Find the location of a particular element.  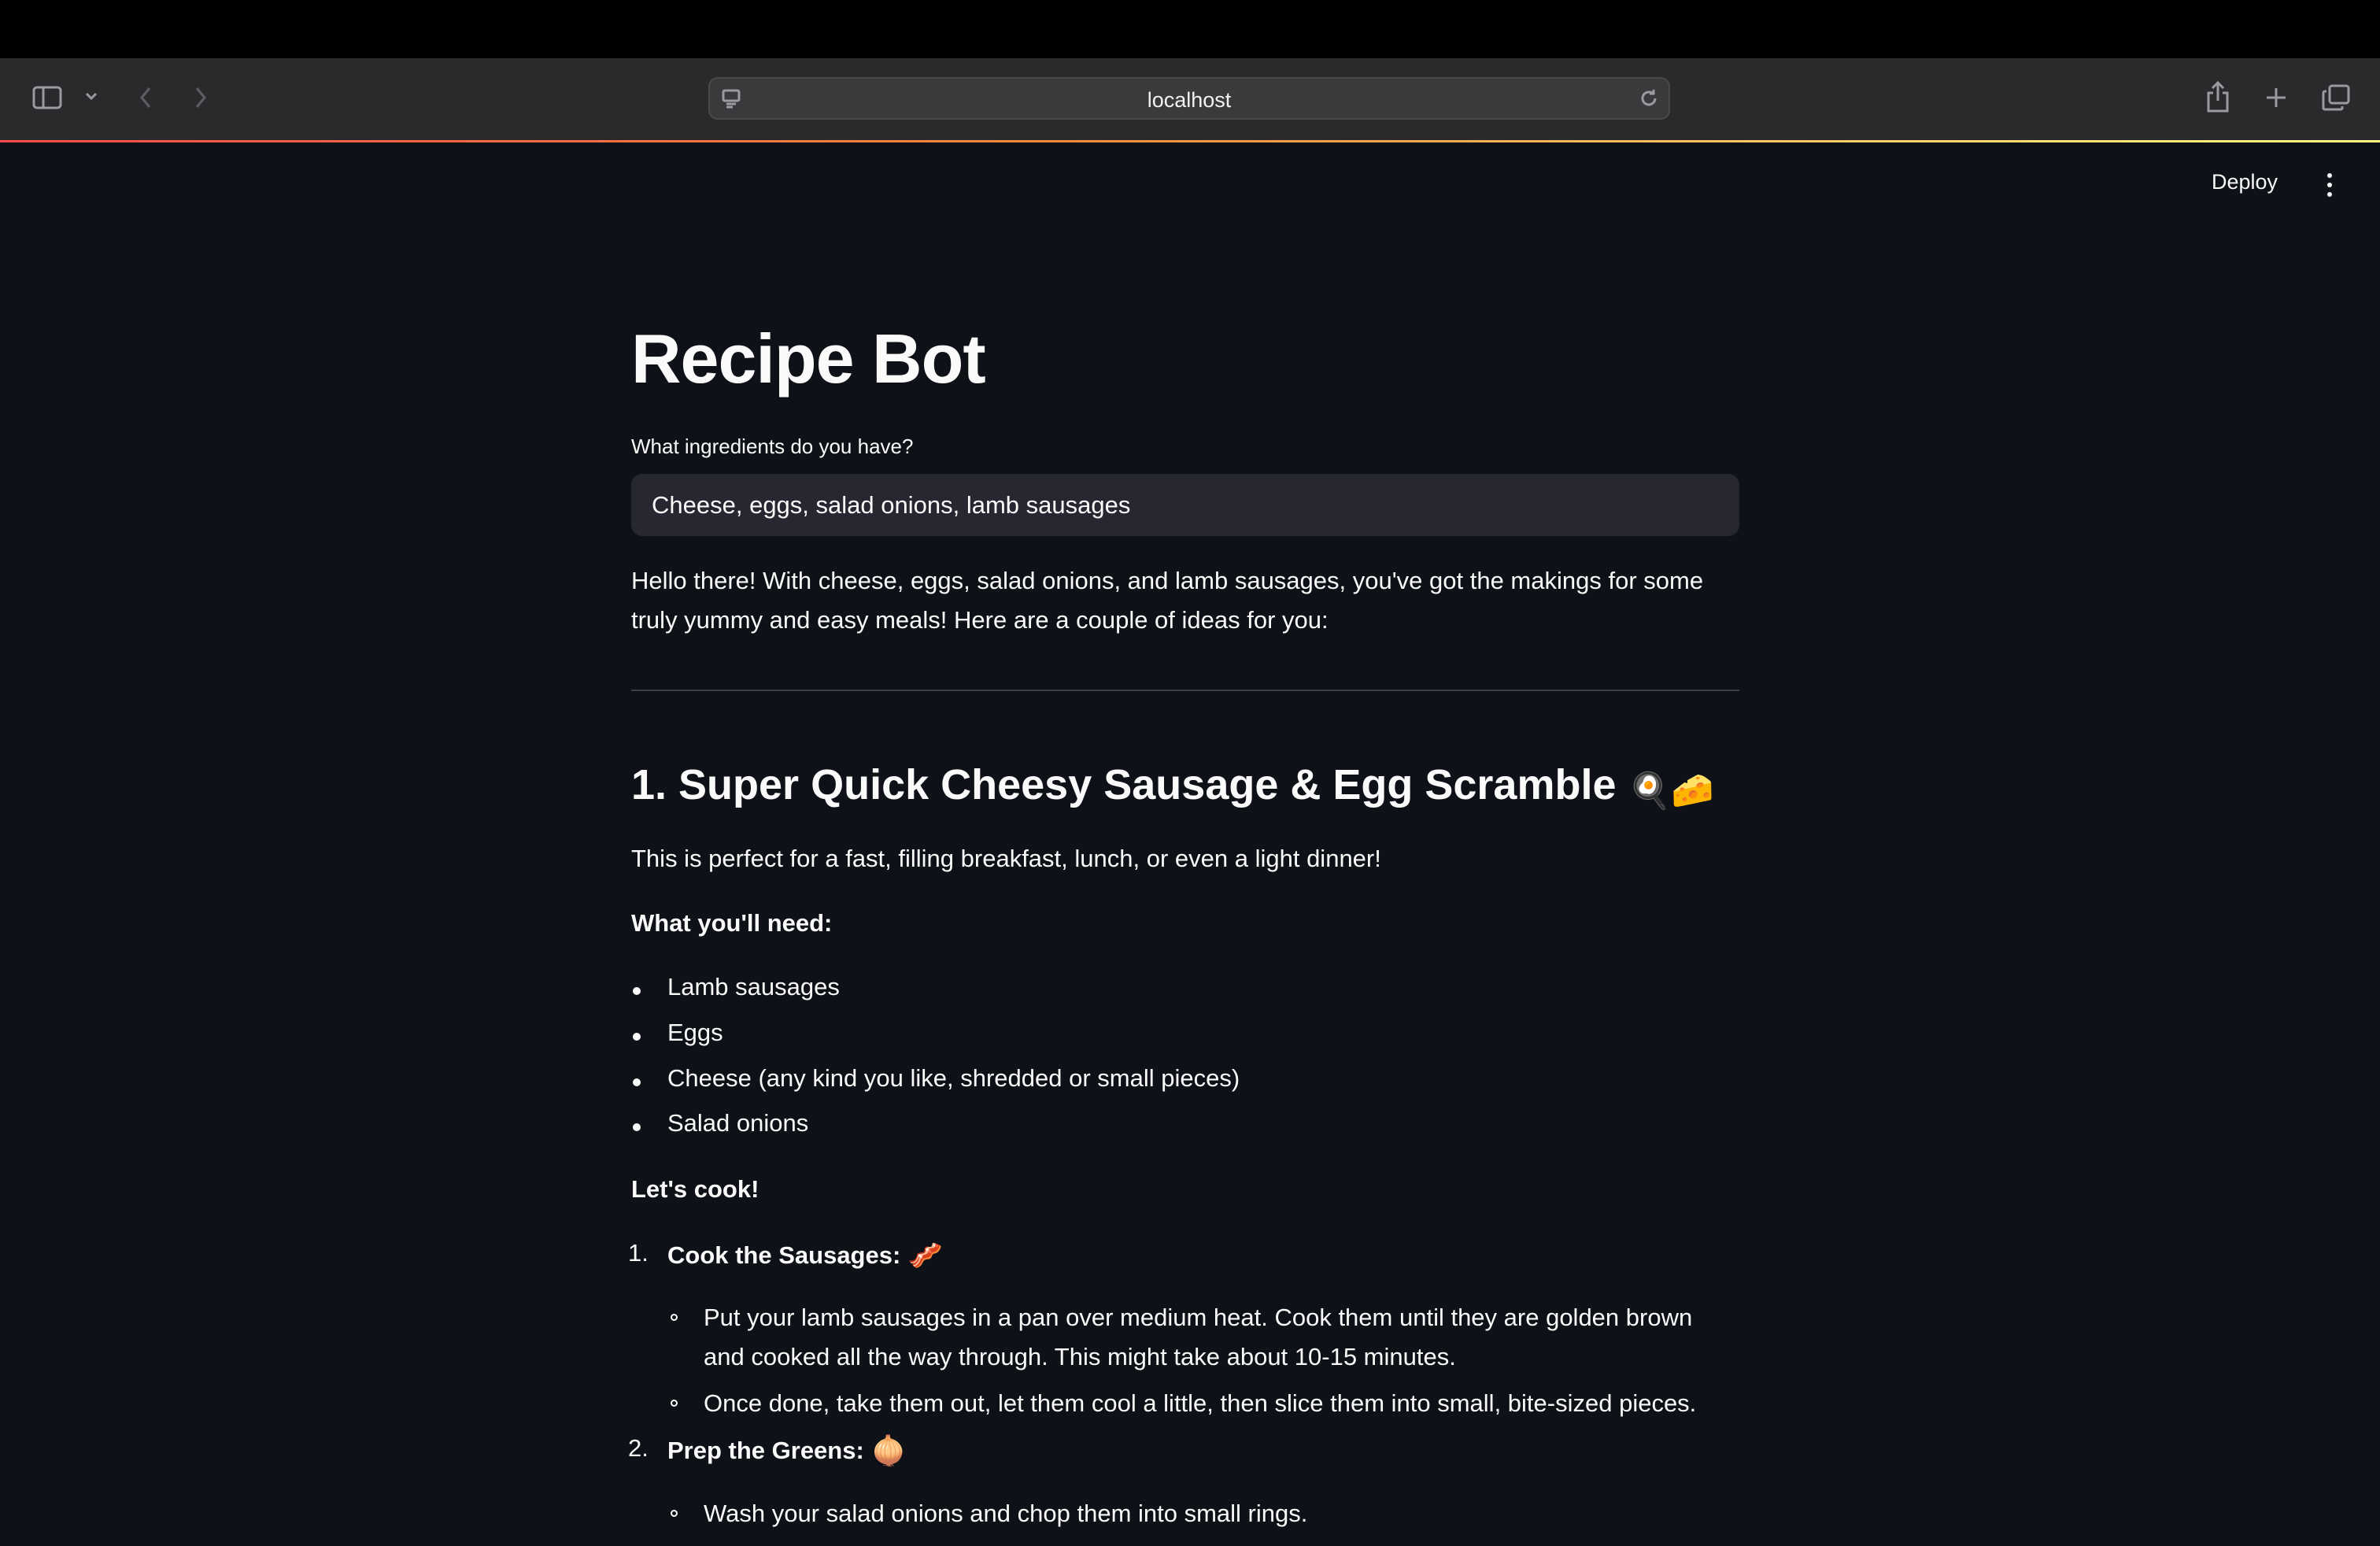

forward-arrow-icon is located at coordinates (201, 97).